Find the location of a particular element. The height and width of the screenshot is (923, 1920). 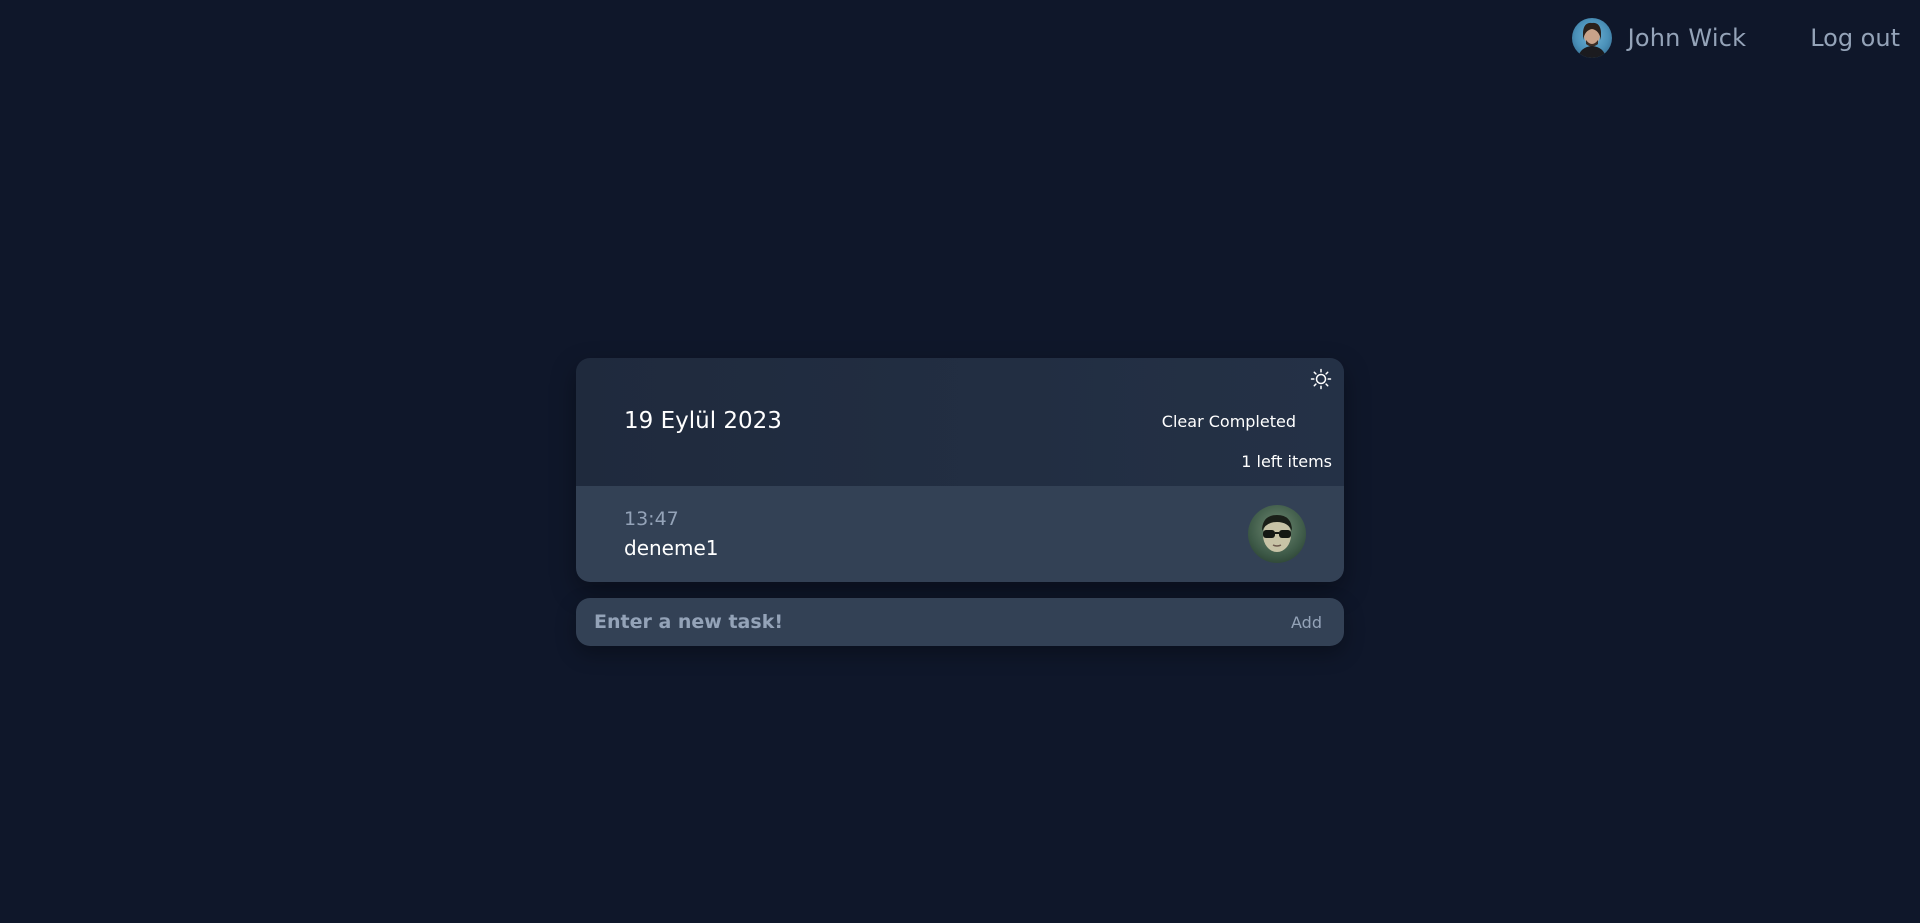

new-task-form: Add is located at coordinates (960, 622).